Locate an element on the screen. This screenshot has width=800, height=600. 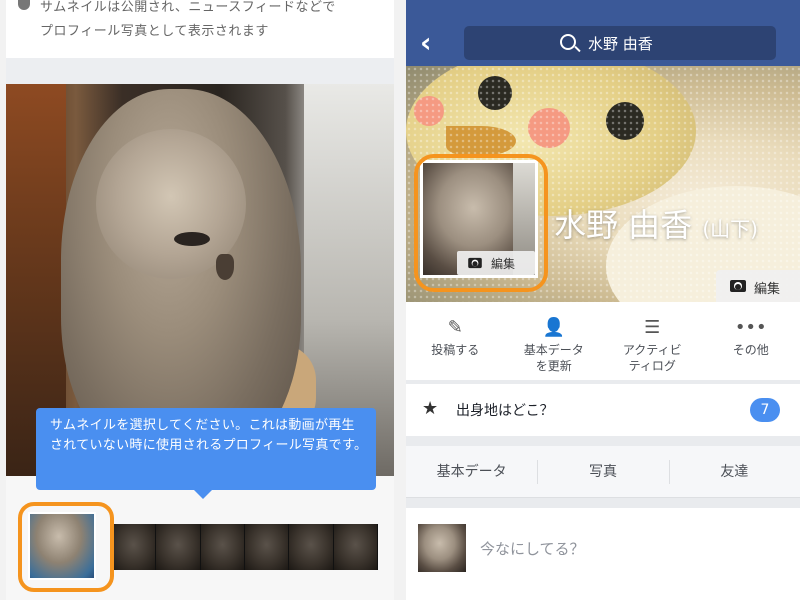
profile-tabs: 基本データ 写真 友達 is located at coordinates (603, 472).